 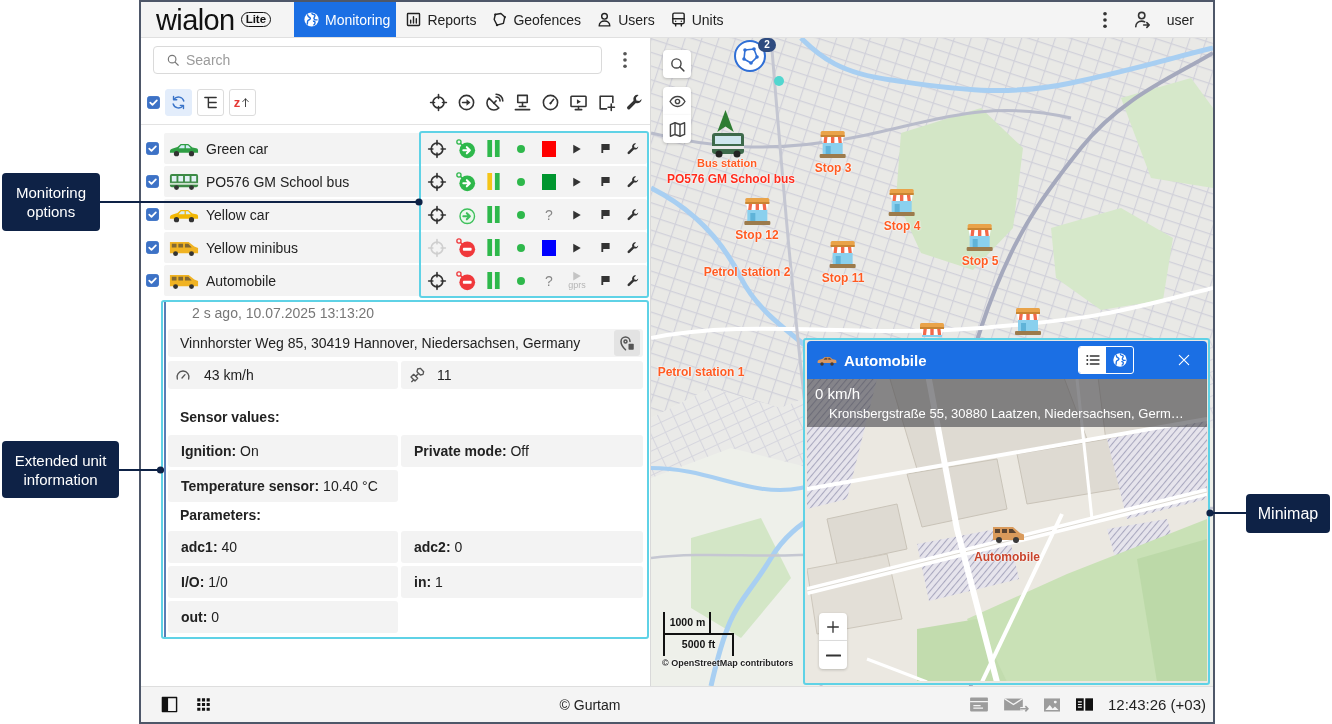 What do you see at coordinates (246, 102) in the screenshot?
I see `arrow-up-icon` at bounding box center [246, 102].